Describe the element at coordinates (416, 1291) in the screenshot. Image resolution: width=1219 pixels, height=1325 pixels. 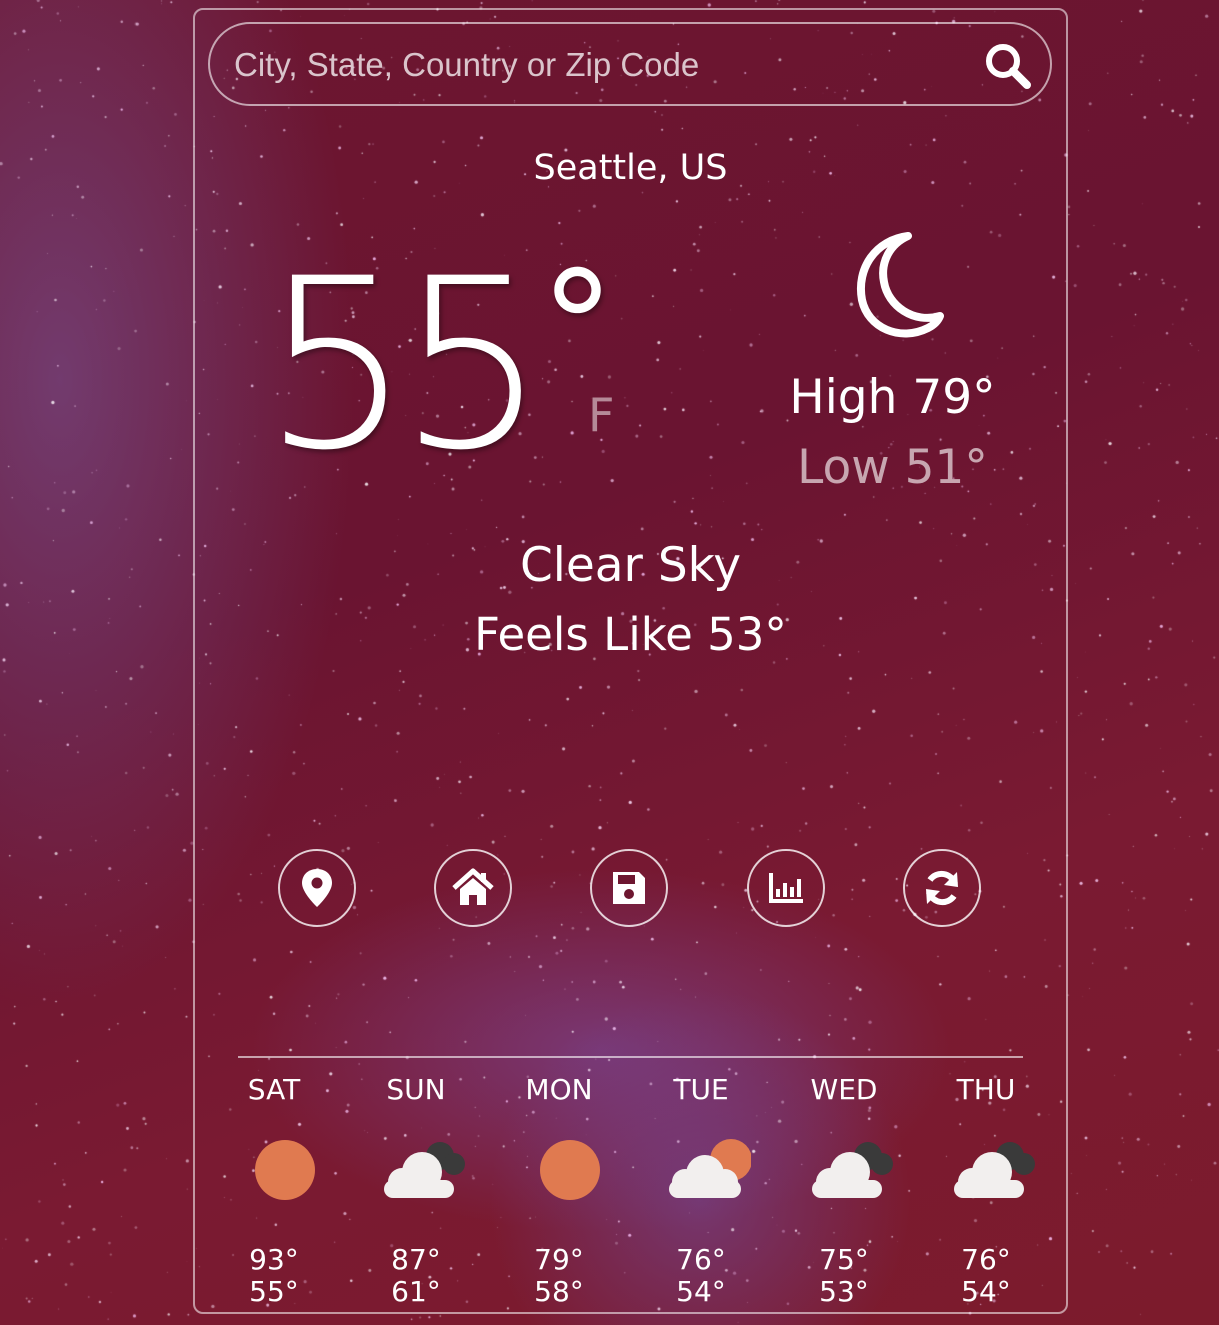
I see `forecast-low: 61°` at that location.